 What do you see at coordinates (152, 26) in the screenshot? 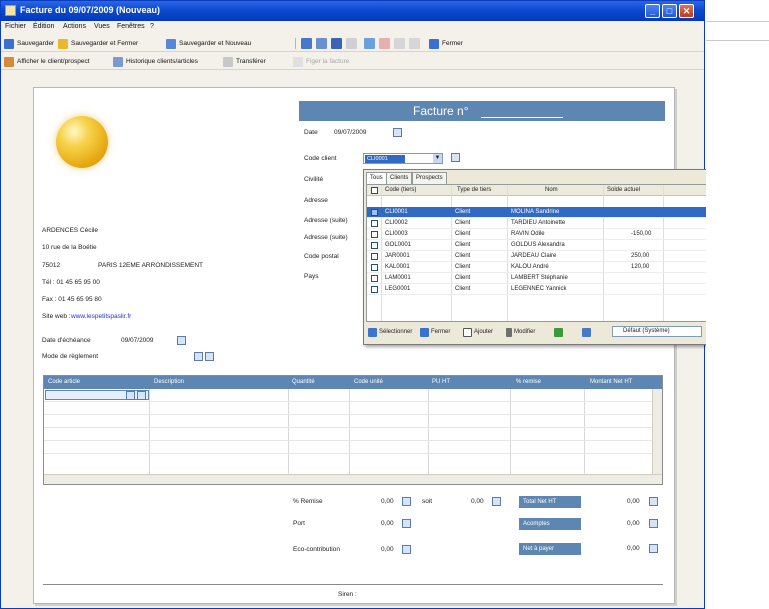
I see `menu-help: ?` at bounding box center [152, 26].